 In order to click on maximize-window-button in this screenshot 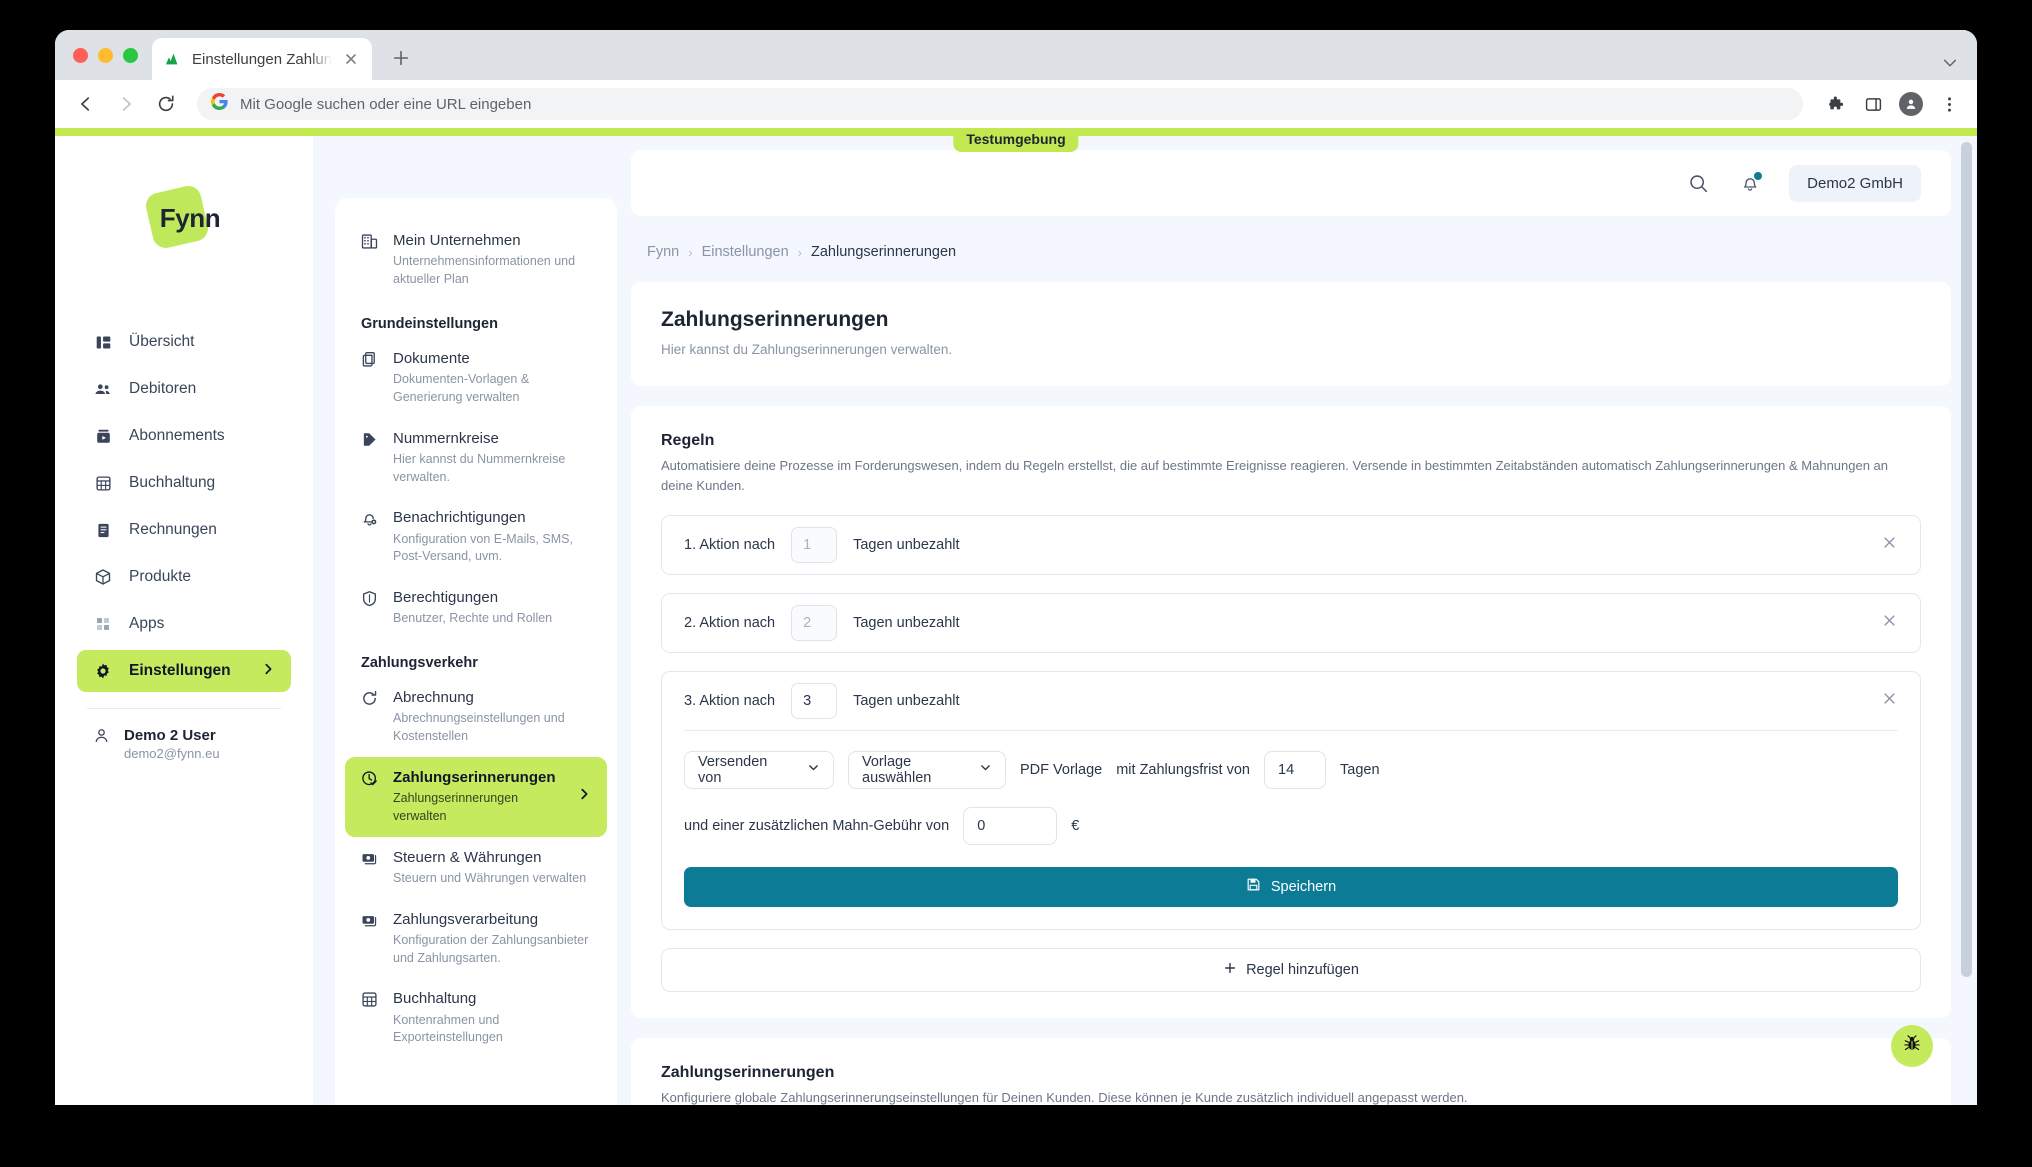, I will do `click(130, 55)`.